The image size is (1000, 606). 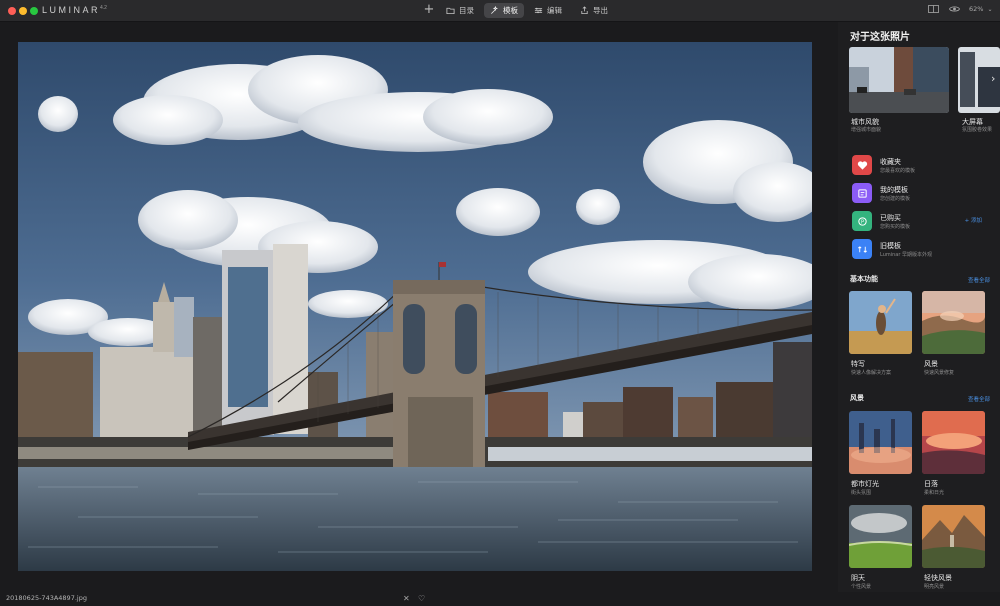 I want to click on template-wand-icon, so click(x=494, y=10).